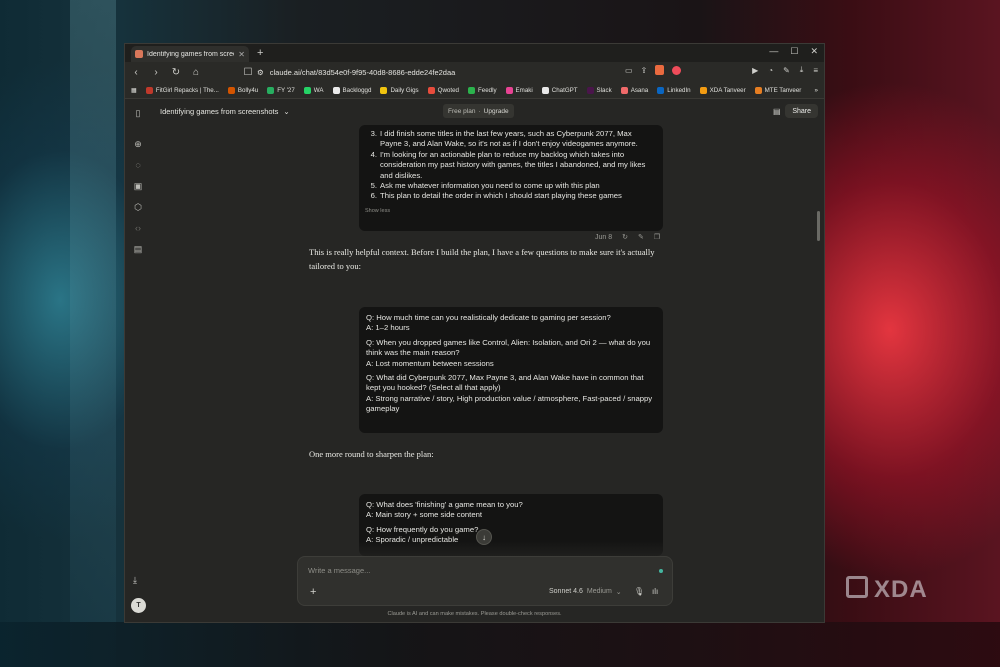  What do you see at coordinates (629, 70) in the screenshot?
I see `screen-icon: ▭` at bounding box center [629, 70].